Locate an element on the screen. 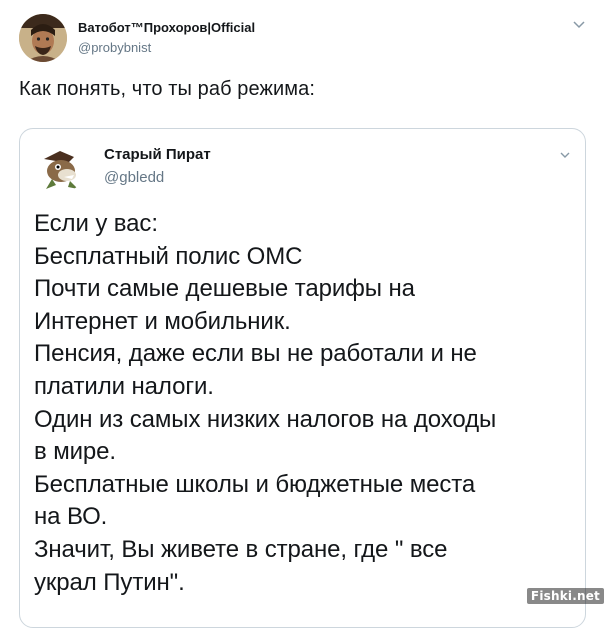 The image size is (608, 628). author-avatar is located at coordinates (43, 38).